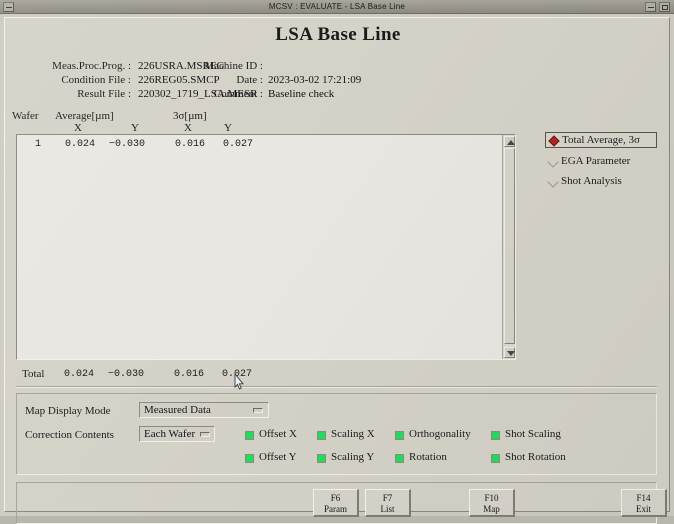 The height and width of the screenshot is (524, 674). Describe the element at coordinates (440, 434) in the screenshot. I see `checkbox-label-orthogonality: Orthogonality` at that location.